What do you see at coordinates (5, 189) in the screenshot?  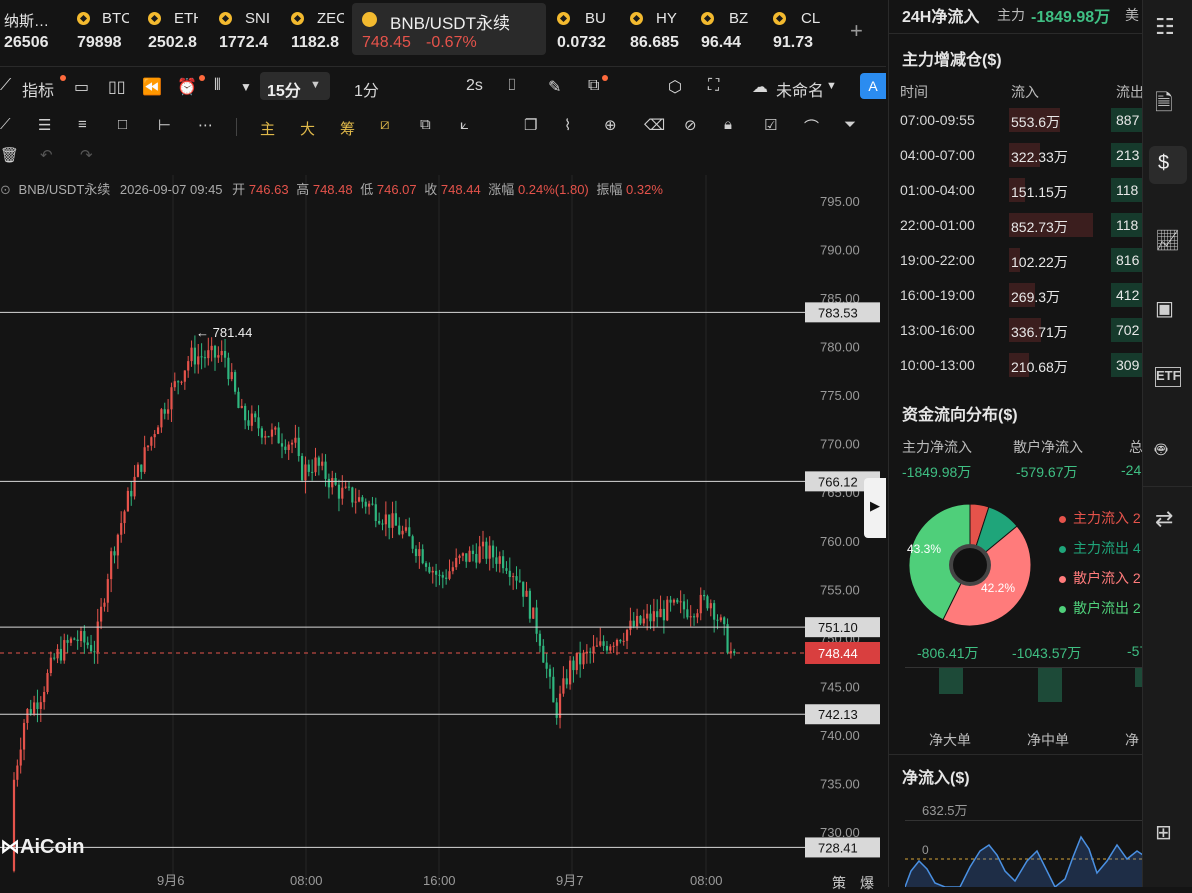 I see `collapse-icon: ⊙` at bounding box center [5, 189].